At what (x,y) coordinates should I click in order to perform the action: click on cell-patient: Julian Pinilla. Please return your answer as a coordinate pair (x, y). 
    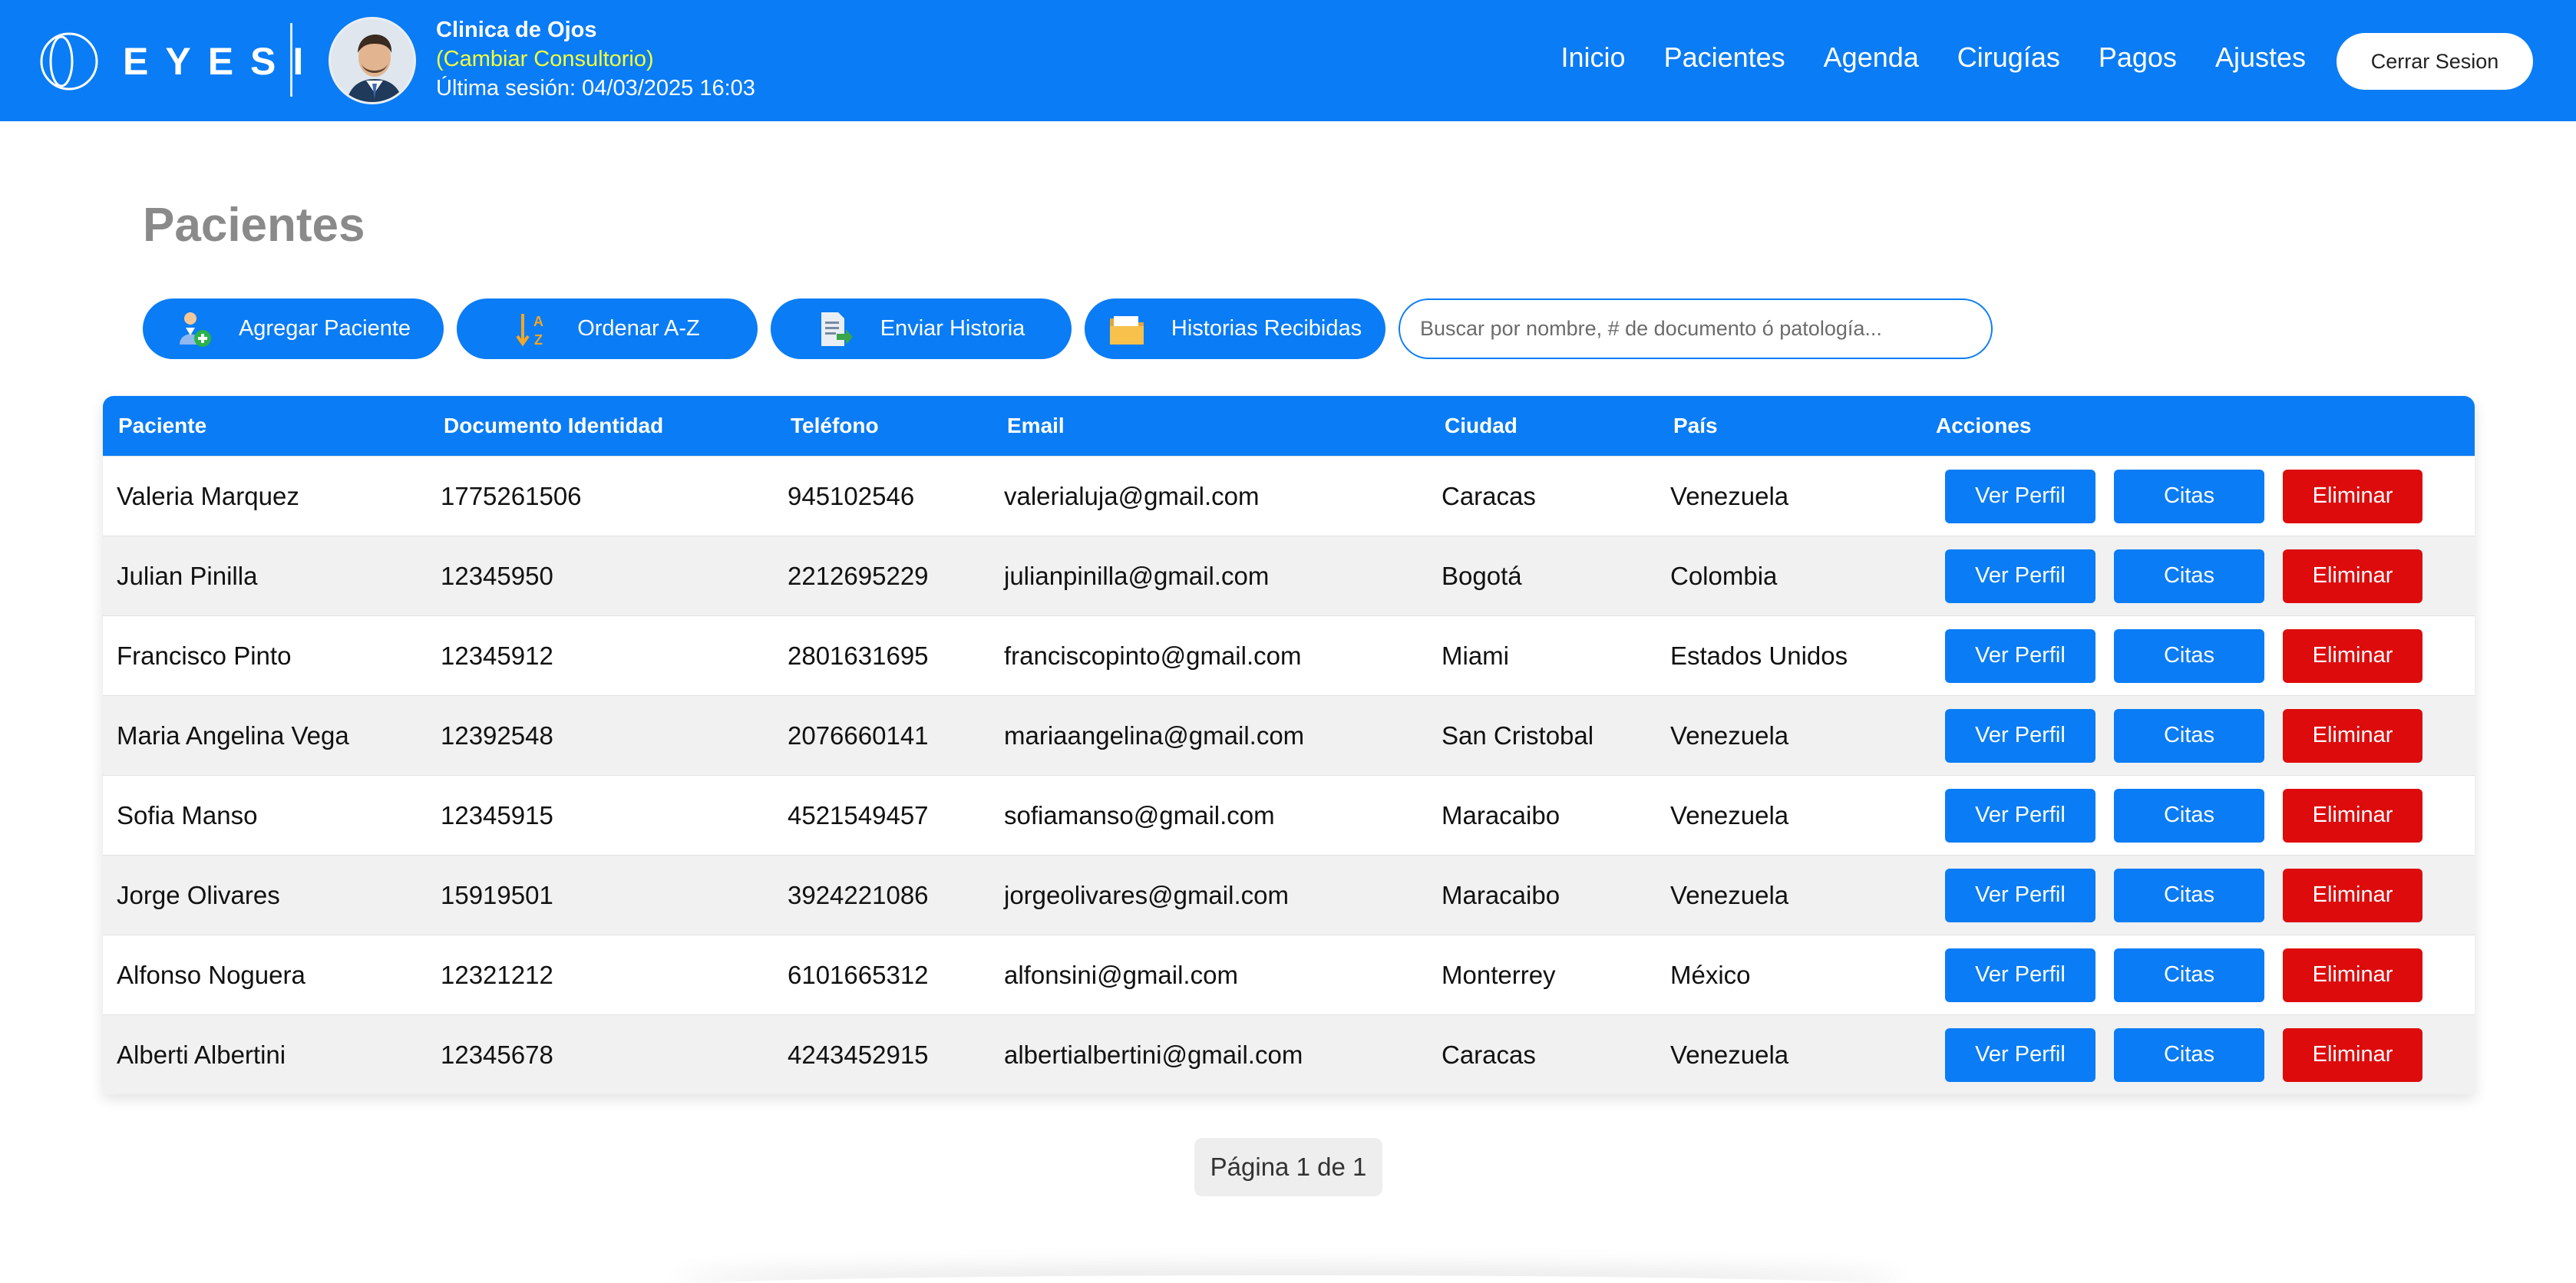
    Looking at the image, I should click on (187, 575).